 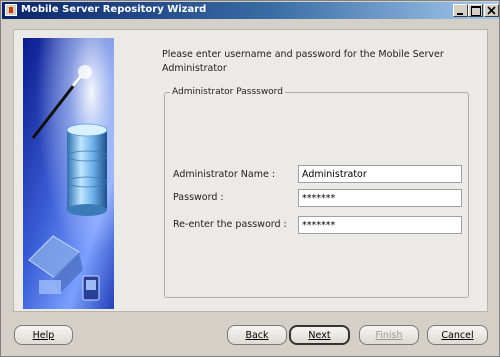 I want to click on groupbox-legend: Administrator Passsword, so click(x=227, y=92).